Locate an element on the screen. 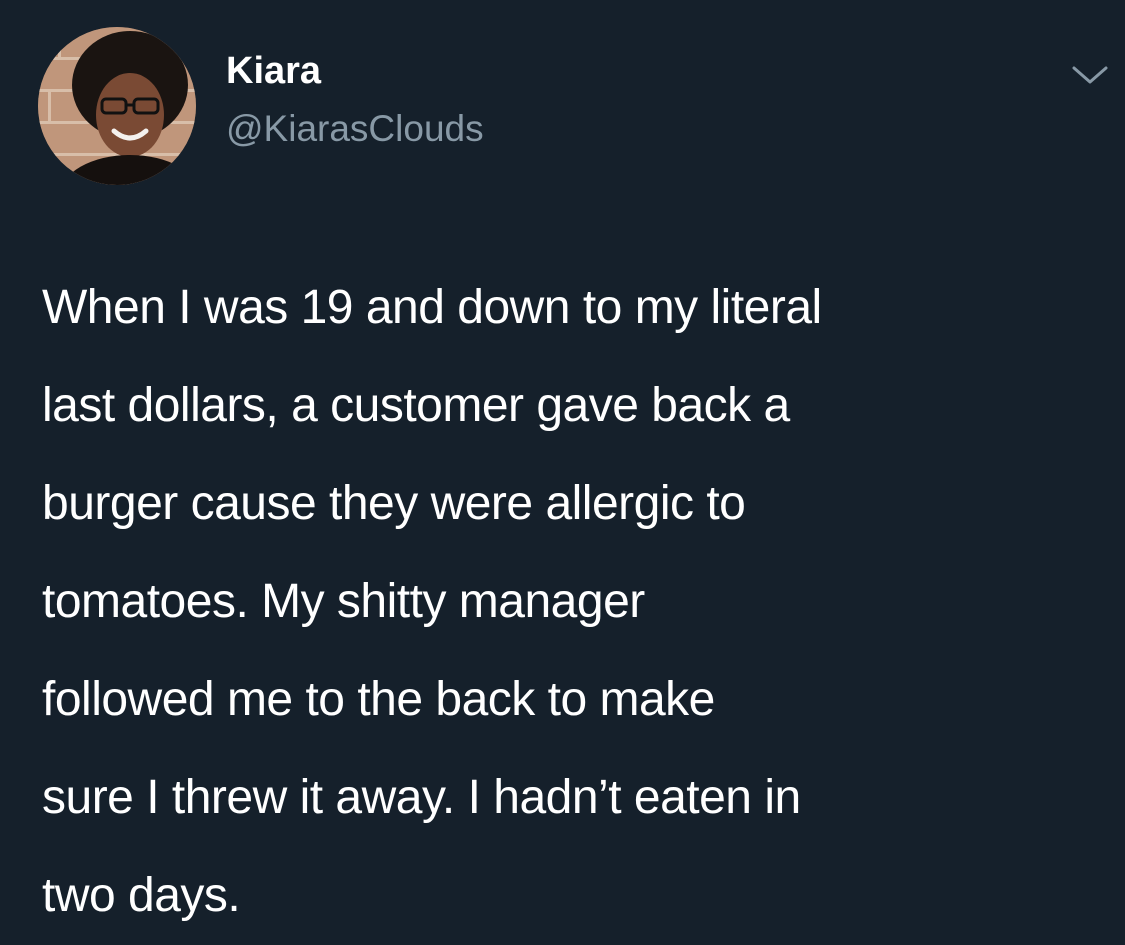 This screenshot has height=945, width=1125. user-name: Kiara is located at coordinates (273, 71).